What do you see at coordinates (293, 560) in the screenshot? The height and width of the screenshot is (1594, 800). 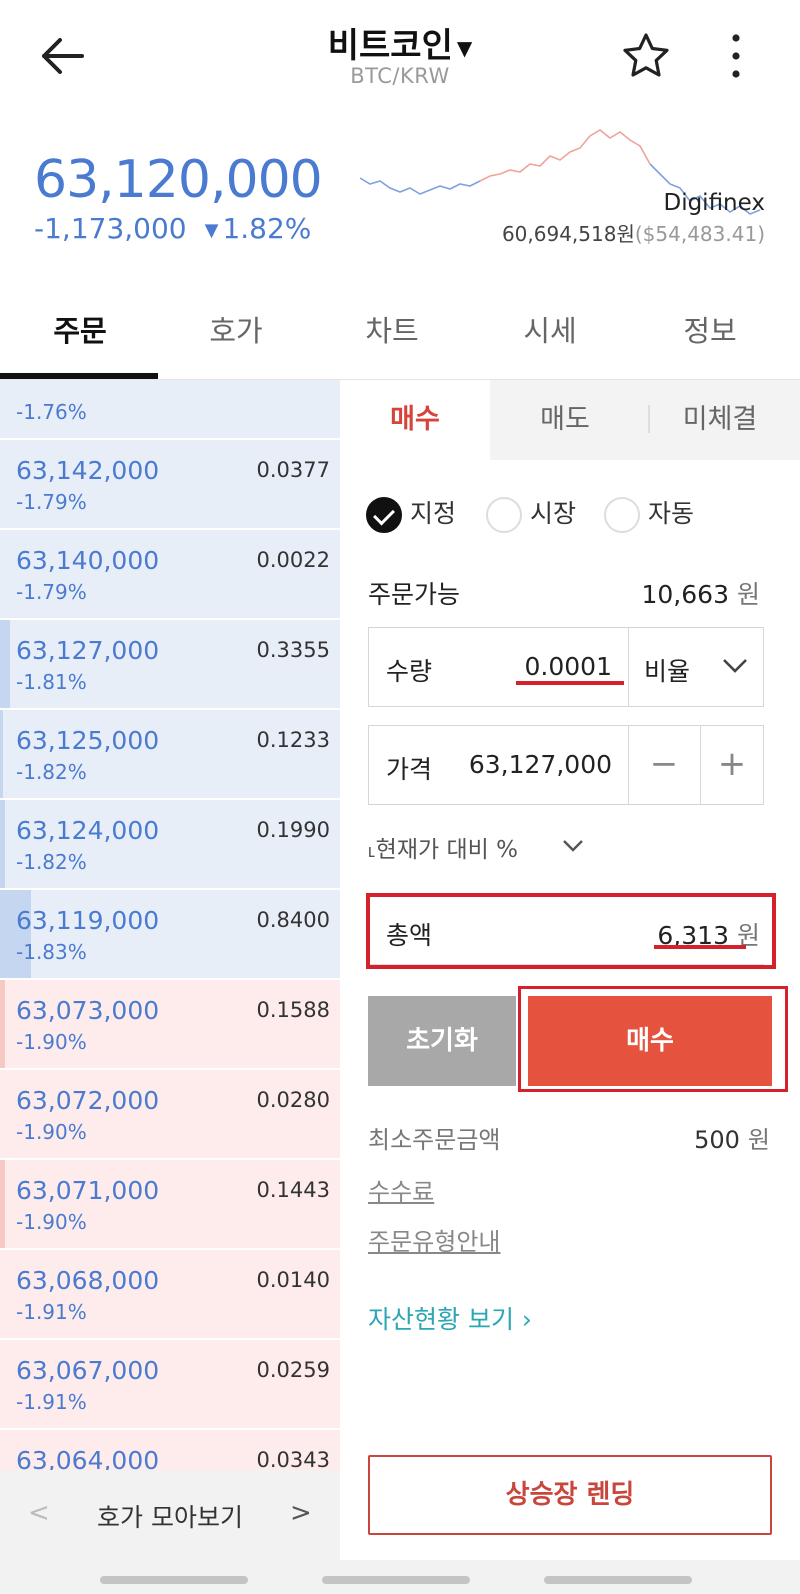 I see `orderbook-quantity: 0.0022` at bounding box center [293, 560].